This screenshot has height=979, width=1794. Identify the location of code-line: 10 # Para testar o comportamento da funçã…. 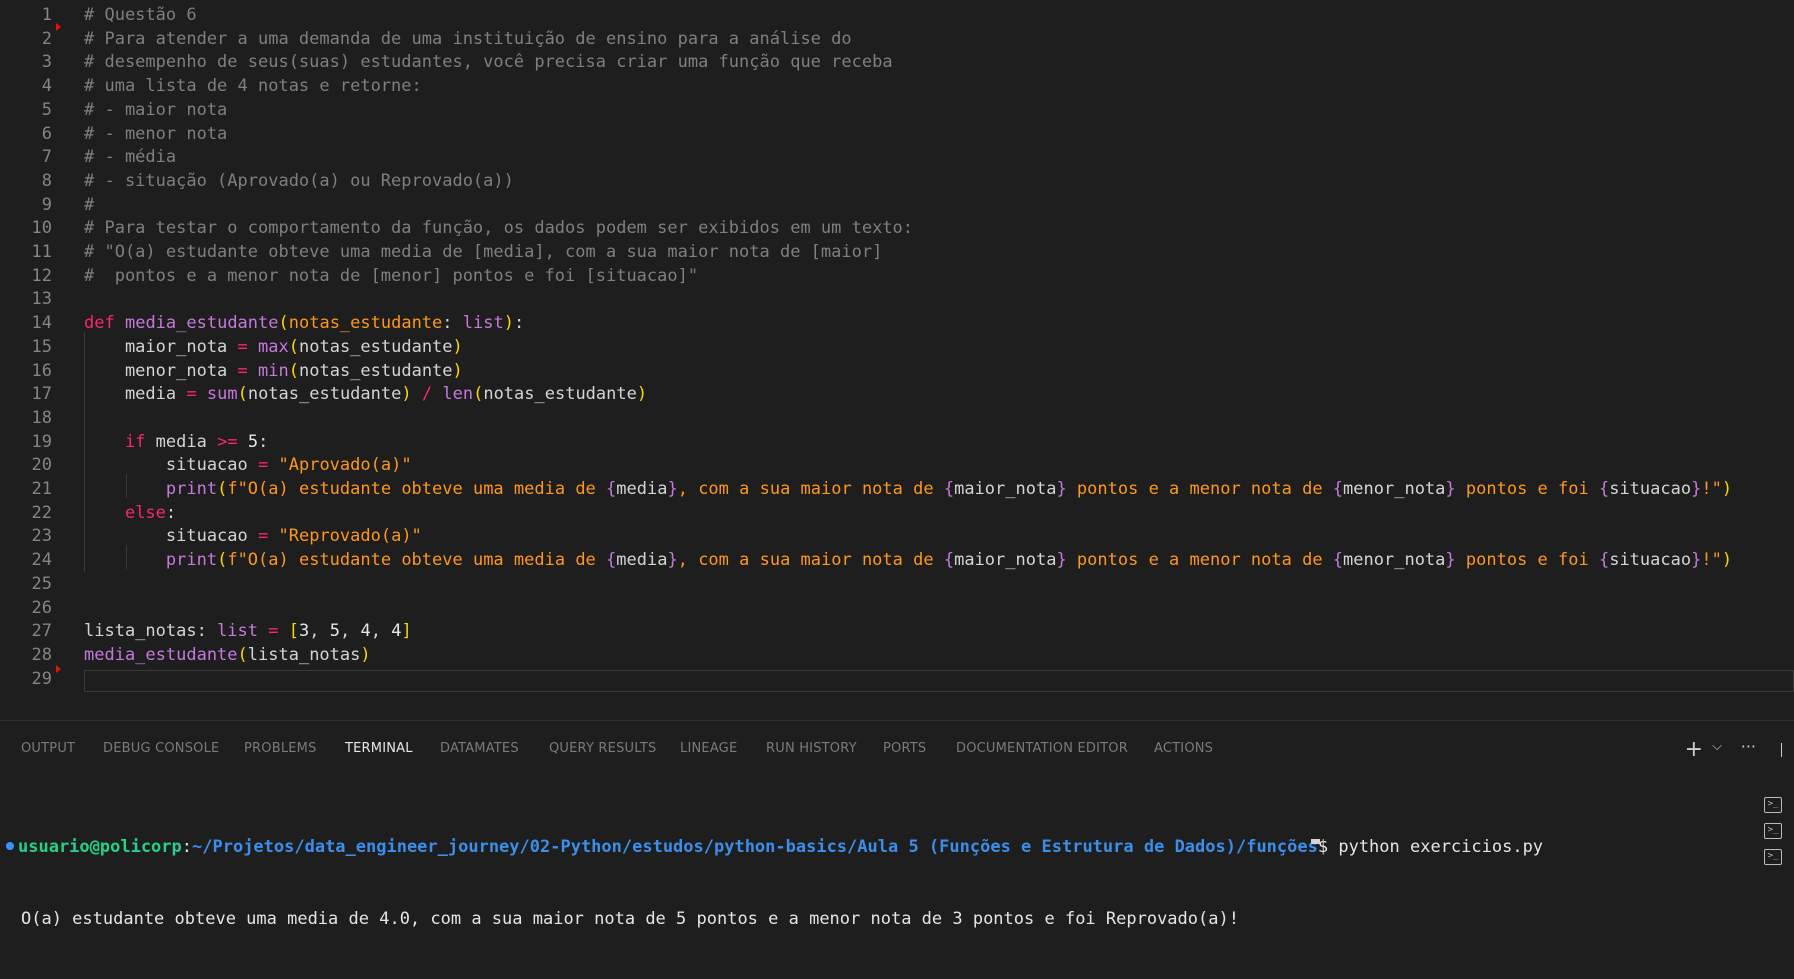
(897, 228).